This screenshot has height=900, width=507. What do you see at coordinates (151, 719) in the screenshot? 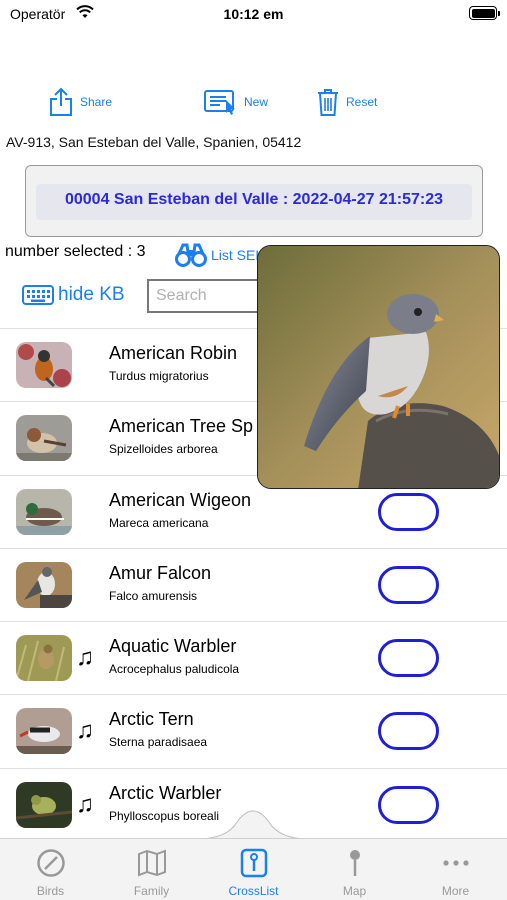
I see `common-name: Arctic Tern` at bounding box center [151, 719].